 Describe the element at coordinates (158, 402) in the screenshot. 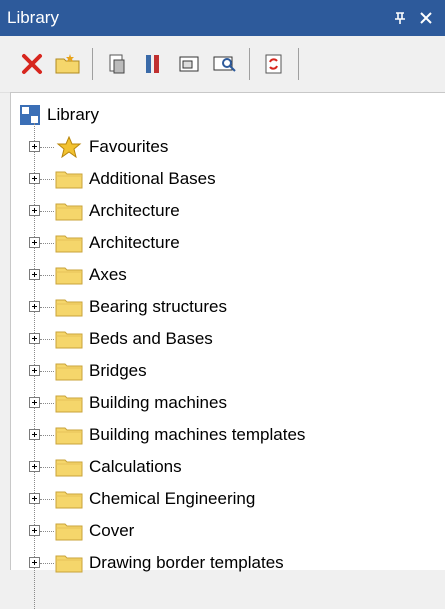

I see `tree-item-label: Building machines` at that location.